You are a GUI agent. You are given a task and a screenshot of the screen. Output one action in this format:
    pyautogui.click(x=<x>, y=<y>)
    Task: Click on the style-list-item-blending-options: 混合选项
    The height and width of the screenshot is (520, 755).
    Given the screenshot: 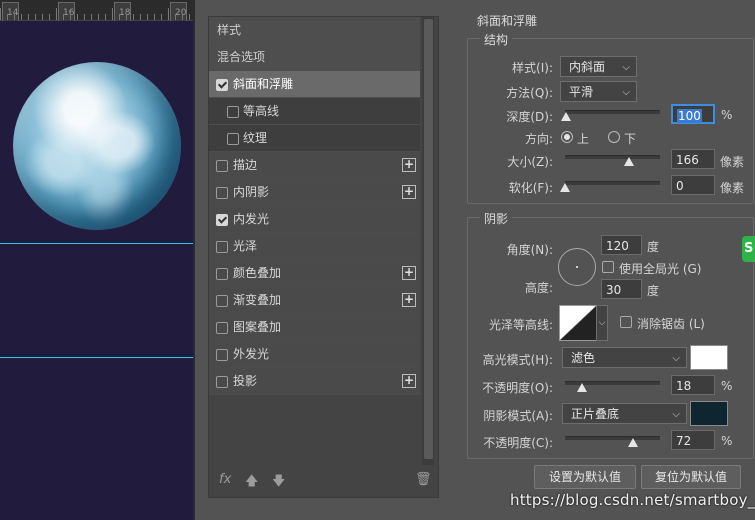 What is the action you would take?
    pyautogui.click(x=314, y=57)
    